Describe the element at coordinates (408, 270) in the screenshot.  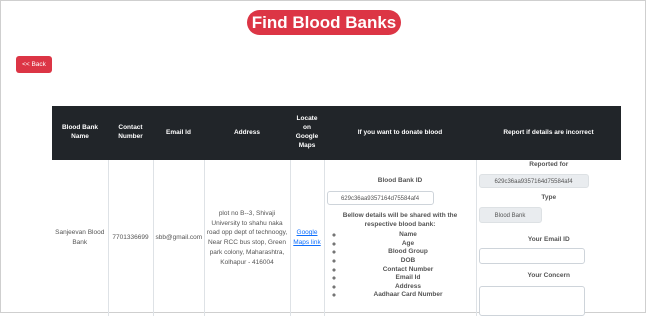
I see `list-item: Contact Number` at that location.